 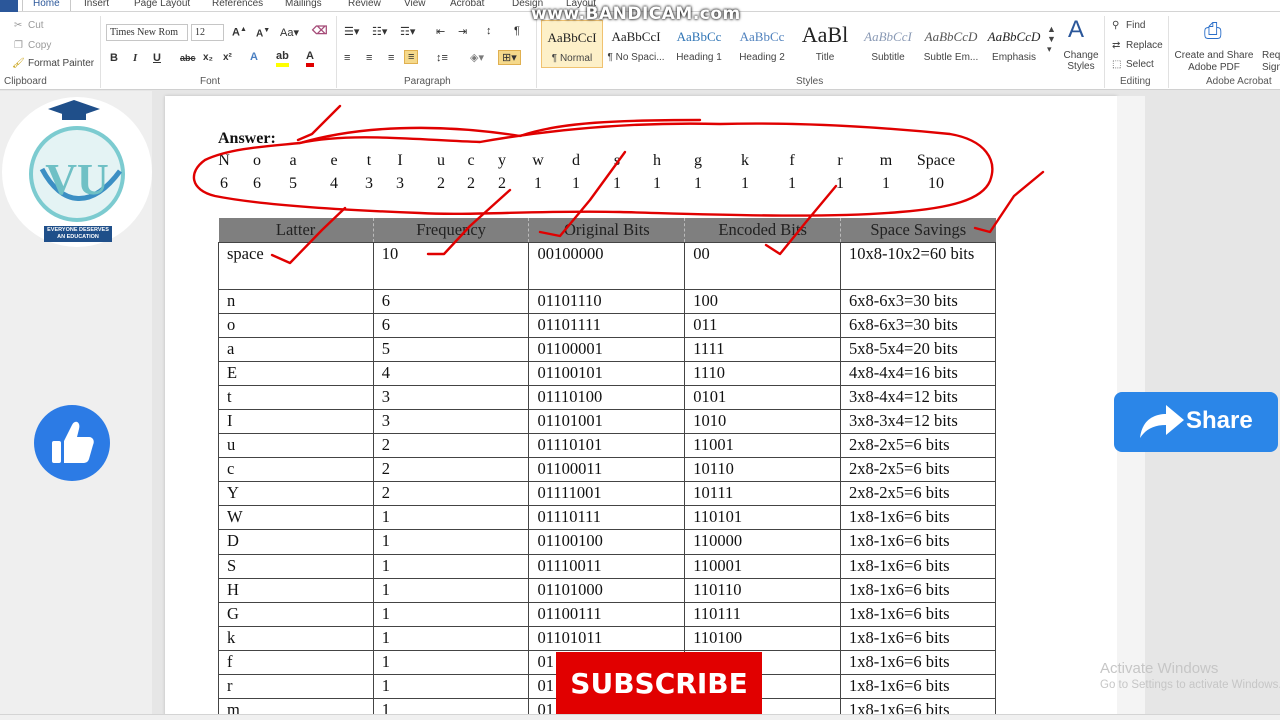 What do you see at coordinates (1014, 36) in the screenshot?
I see `style-sample: AaBbCcD` at bounding box center [1014, 36].